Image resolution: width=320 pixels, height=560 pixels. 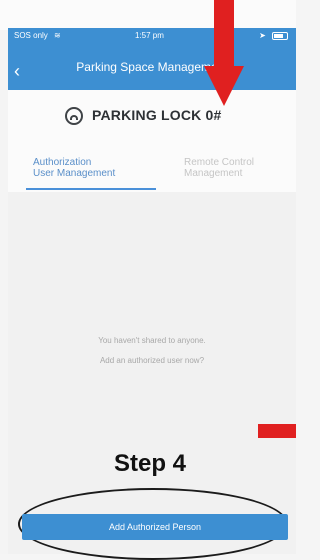 I want to click on tab-authorization-user-management: Authorization User Management, so click(x=74, y=168).